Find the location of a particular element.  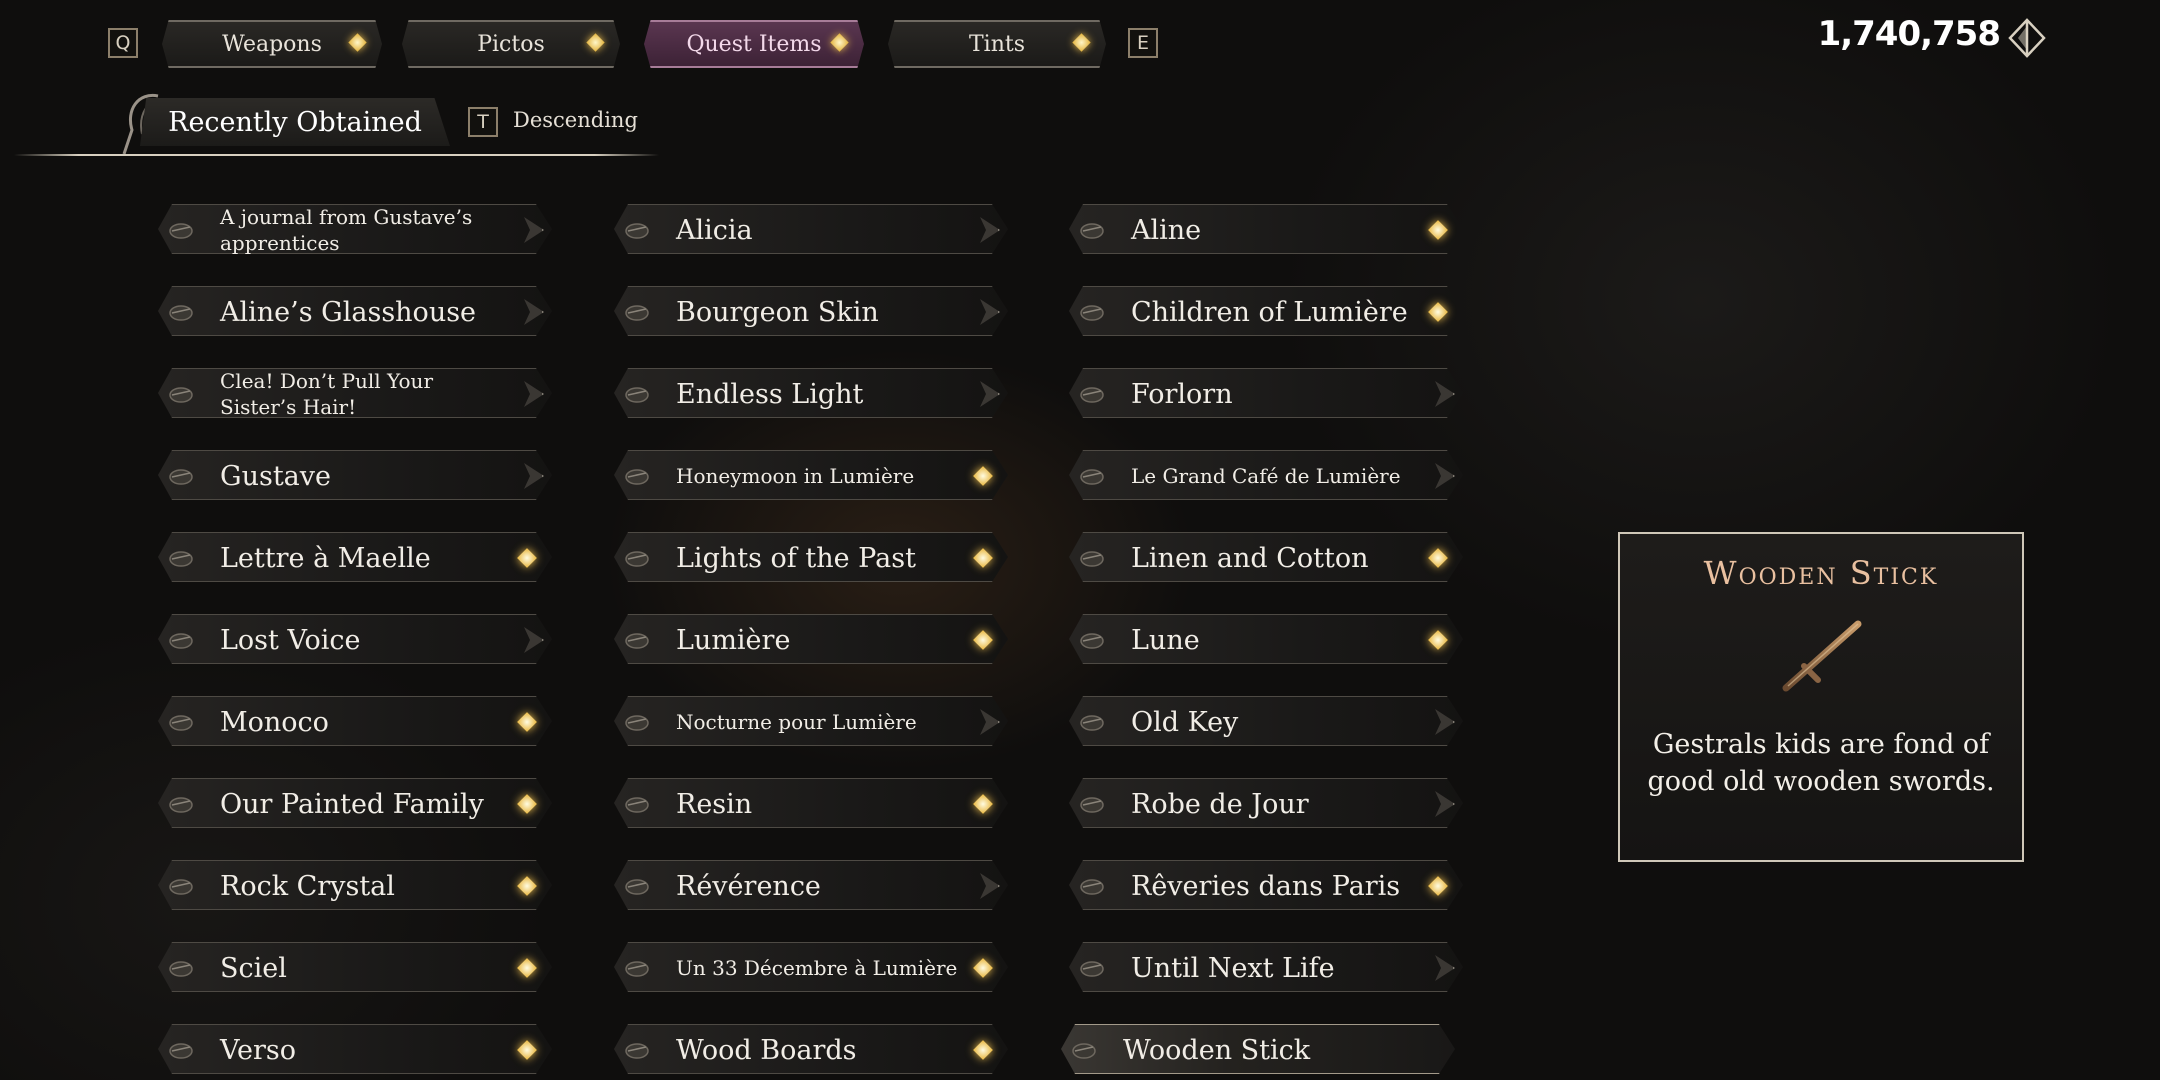

quest-item-row: Gustave is located at coordinates (355, 475).